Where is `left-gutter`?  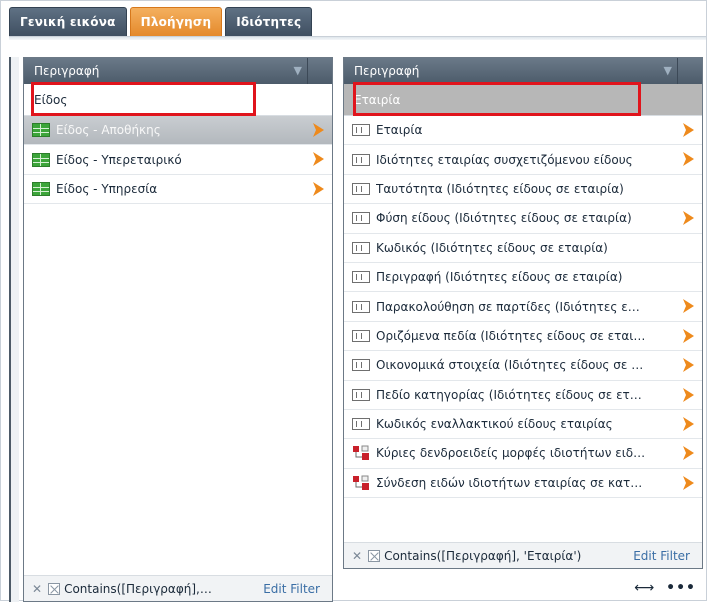 left-gutter is located at coordinates (14, 329).